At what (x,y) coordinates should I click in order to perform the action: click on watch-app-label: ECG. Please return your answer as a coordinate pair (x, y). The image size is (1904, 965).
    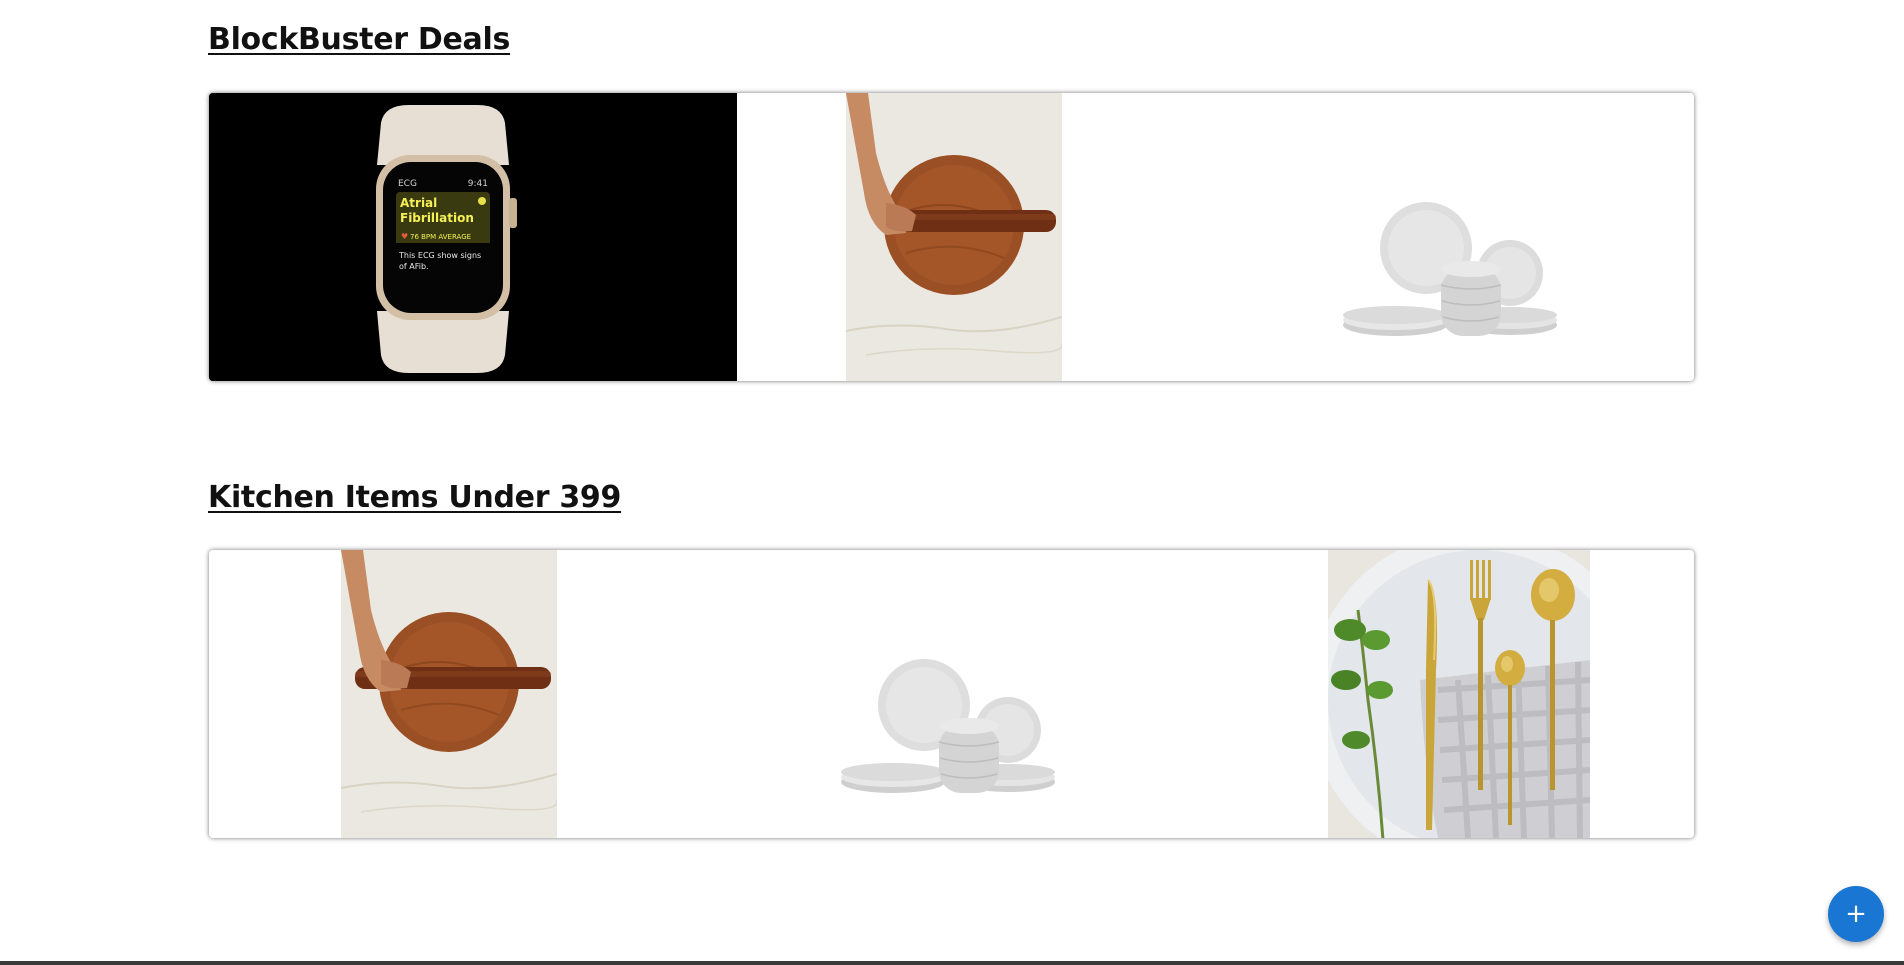
    Looking at the image, I should click on (407, 184).